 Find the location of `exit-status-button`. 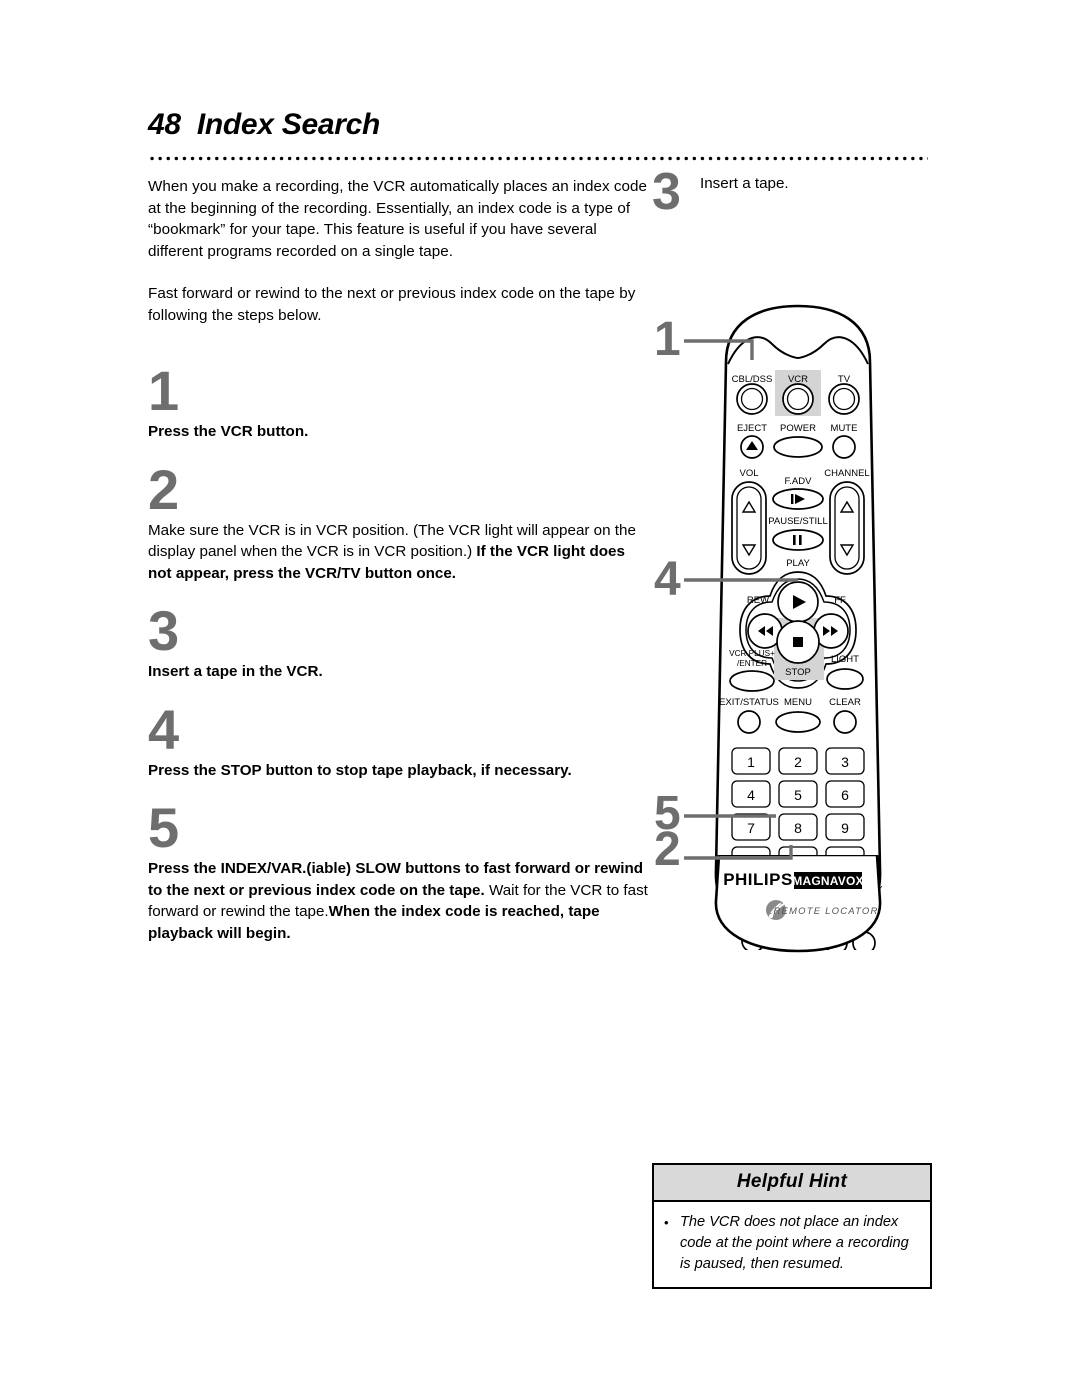

exit-status-button is located at coordinates (749, 722).